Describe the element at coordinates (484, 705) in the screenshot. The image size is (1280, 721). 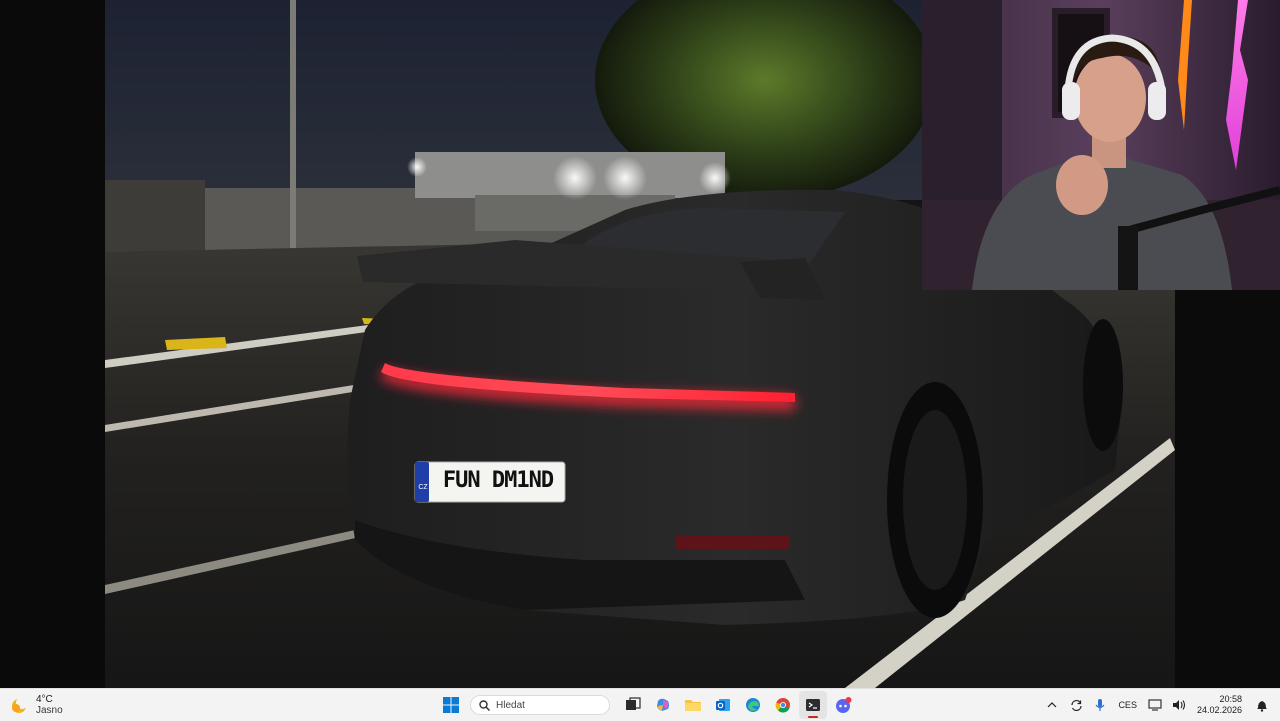
I see `search-icon` at that location.